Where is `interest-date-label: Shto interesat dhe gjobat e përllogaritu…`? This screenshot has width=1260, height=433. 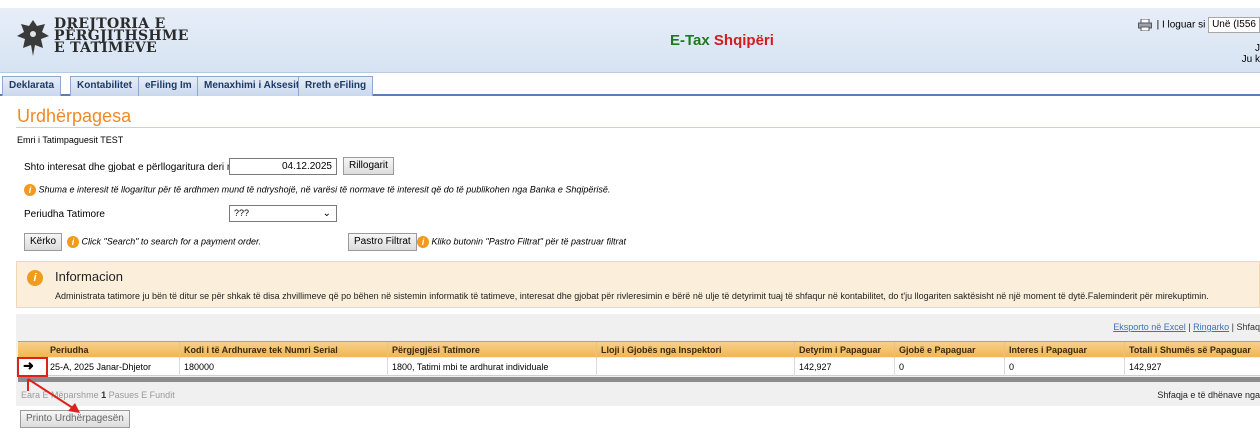
interest-date-label: Shto interesat dhe gjobat e përllogaritu… is located at coordinates (134, 167).